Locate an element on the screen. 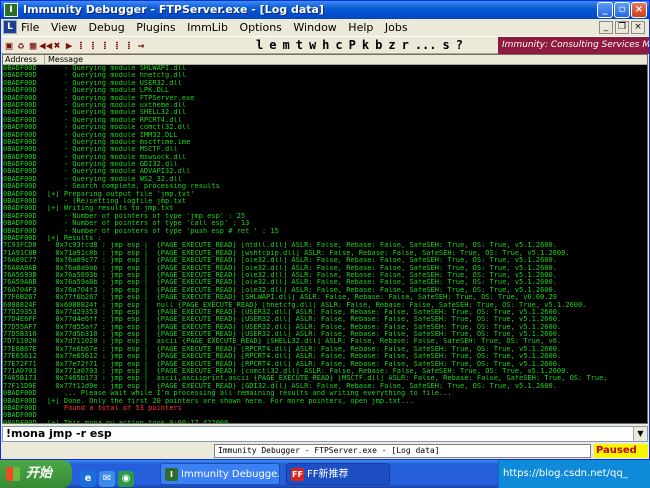  rewind-icon: ◀◀ is located at coordinates (45, 45).